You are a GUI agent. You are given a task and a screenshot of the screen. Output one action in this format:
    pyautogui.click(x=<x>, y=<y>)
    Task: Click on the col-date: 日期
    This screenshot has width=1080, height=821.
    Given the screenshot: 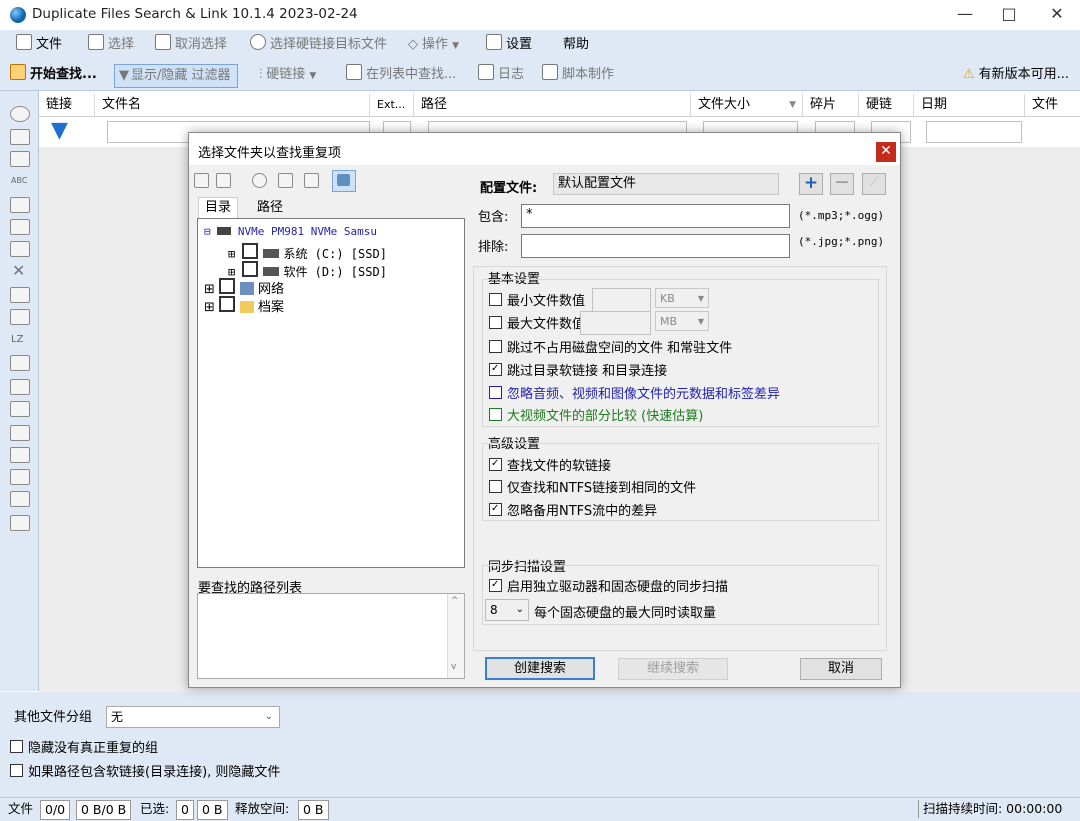 What is the action you would take?
    pyautogui.click(x=969, y=105)
    